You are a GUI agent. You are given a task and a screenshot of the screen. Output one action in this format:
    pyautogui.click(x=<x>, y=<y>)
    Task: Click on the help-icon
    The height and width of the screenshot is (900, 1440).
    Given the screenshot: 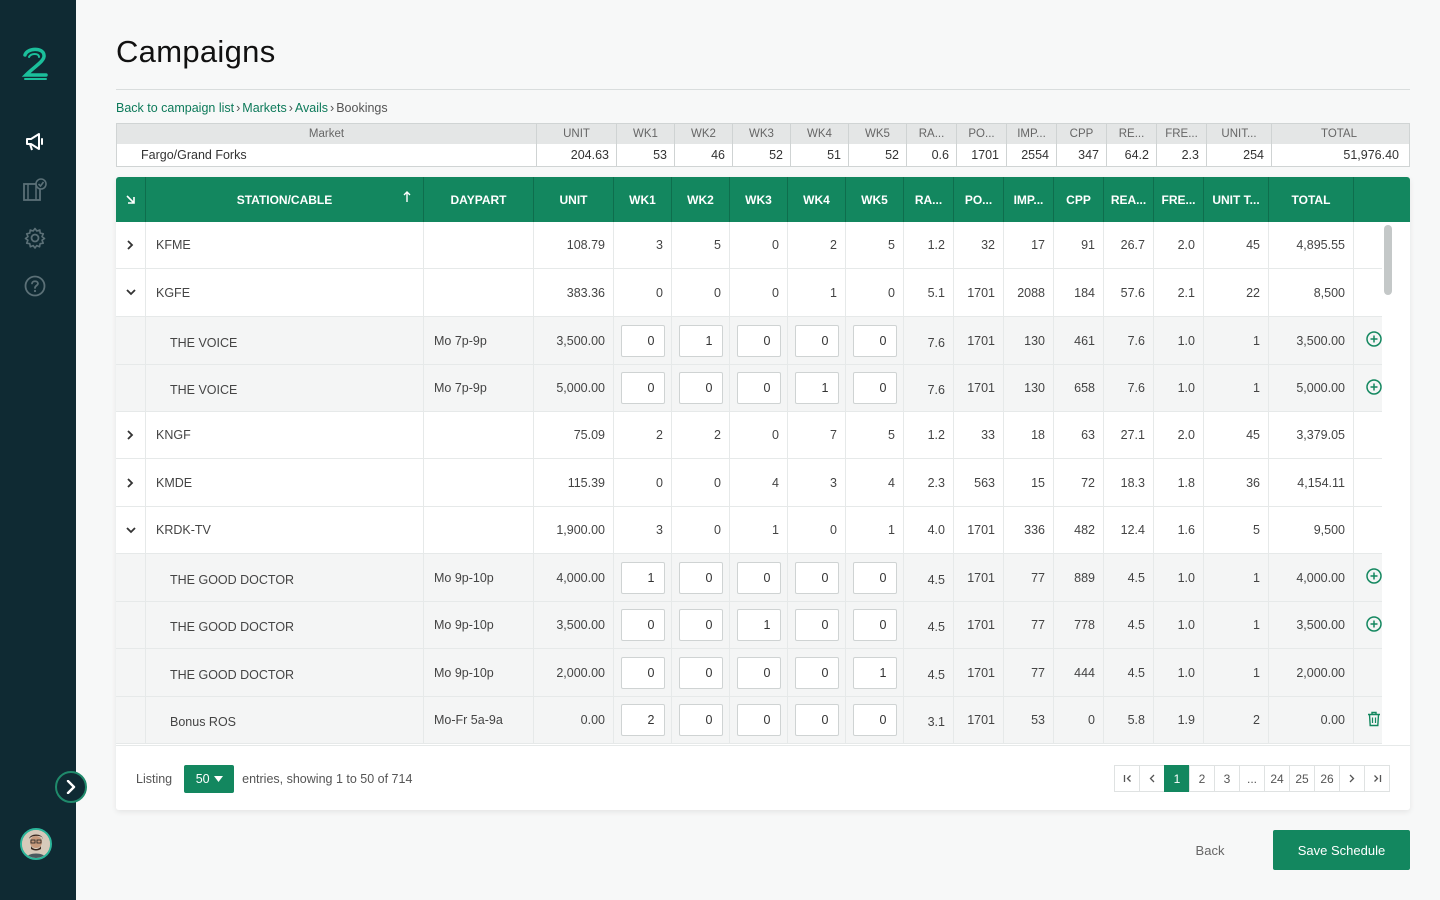 What is the action you would take?
    pyautogui.click(x=35, y=286)
    